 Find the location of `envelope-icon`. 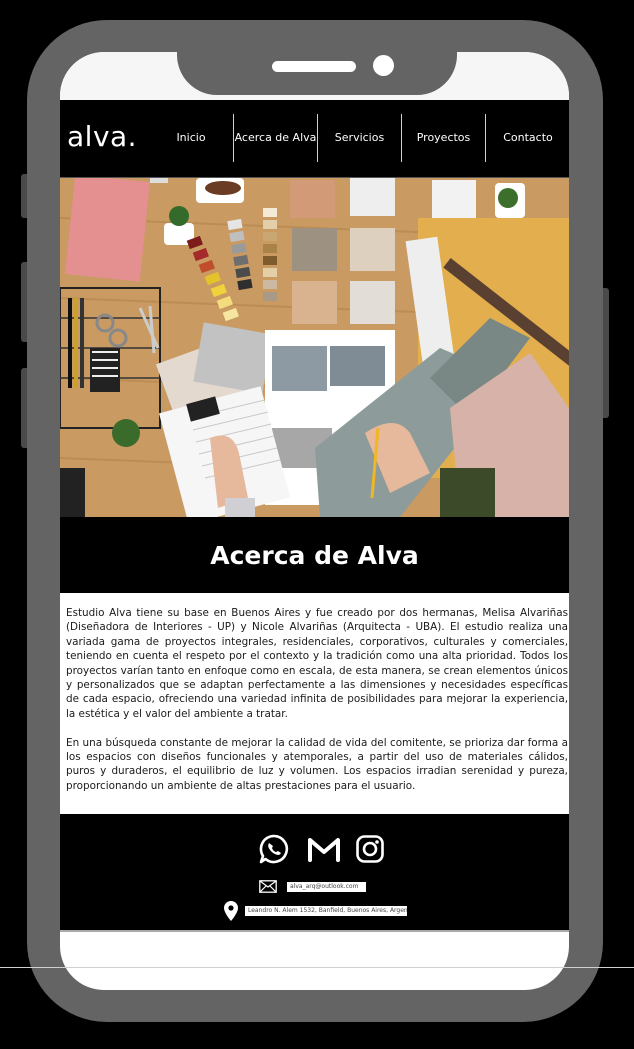

envelope-icon is located at coordinates (268, 889).